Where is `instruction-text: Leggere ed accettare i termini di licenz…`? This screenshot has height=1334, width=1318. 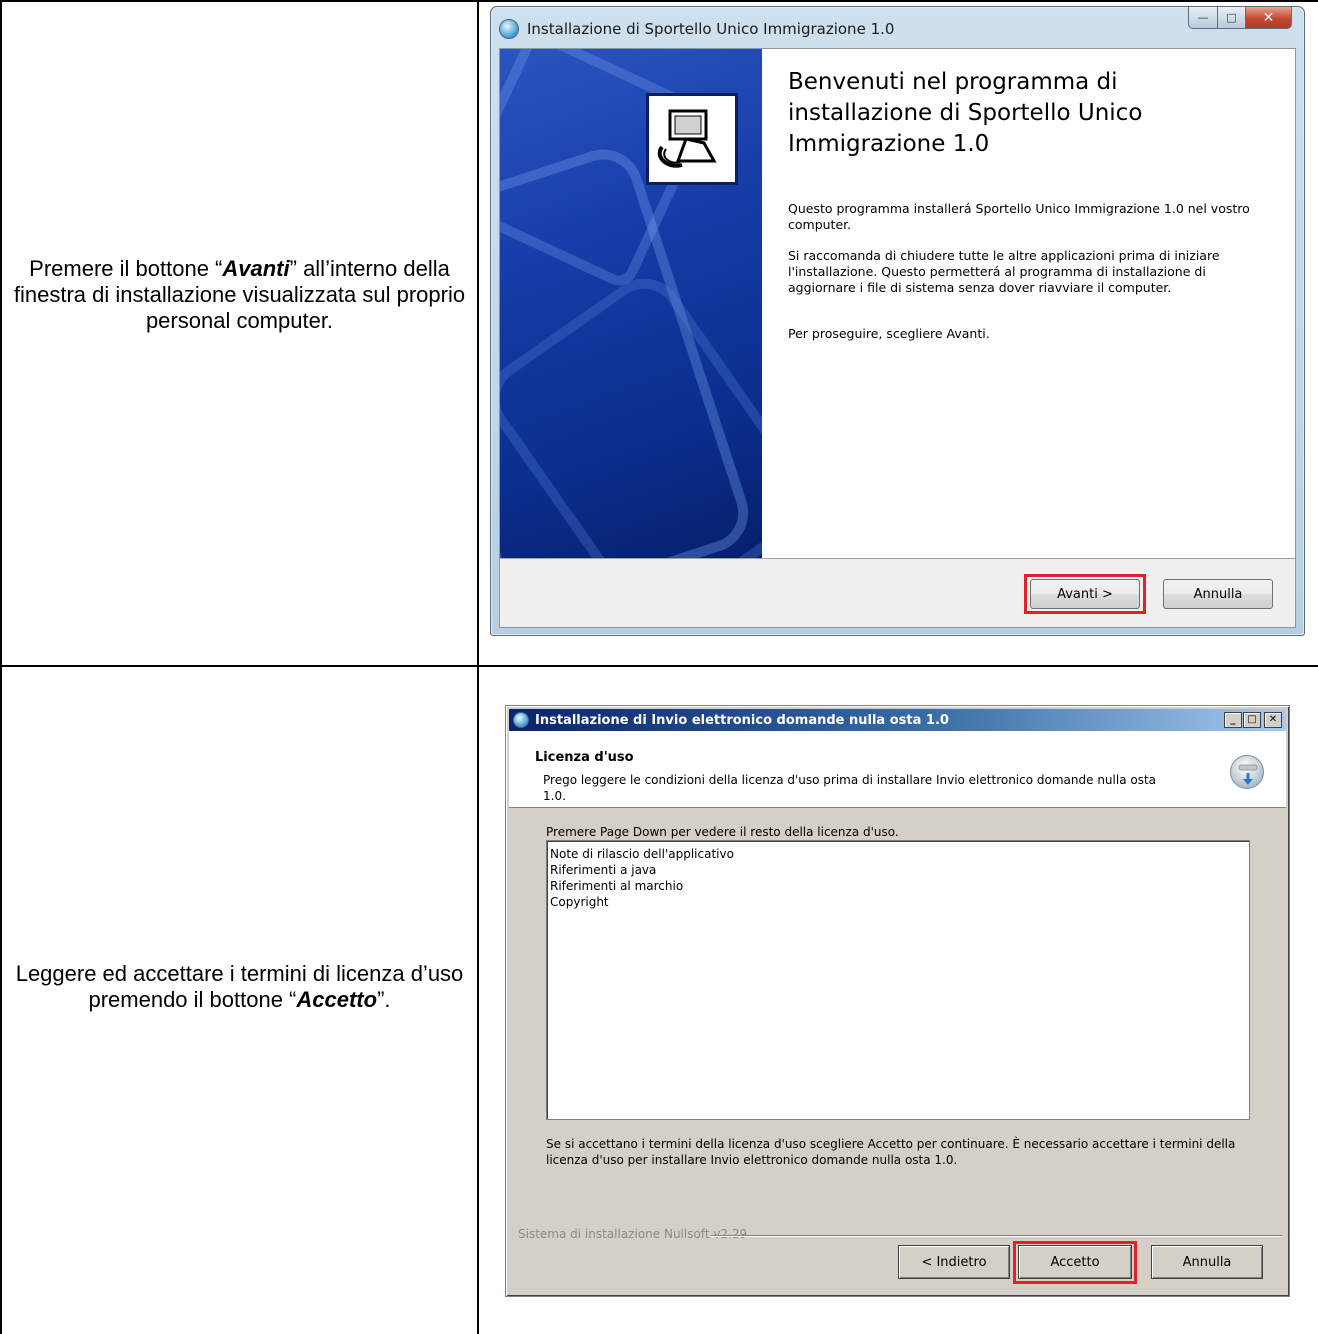
instruction-text: Leggere ed accettare i termini di licenz… is located at coordinates (239, 986).